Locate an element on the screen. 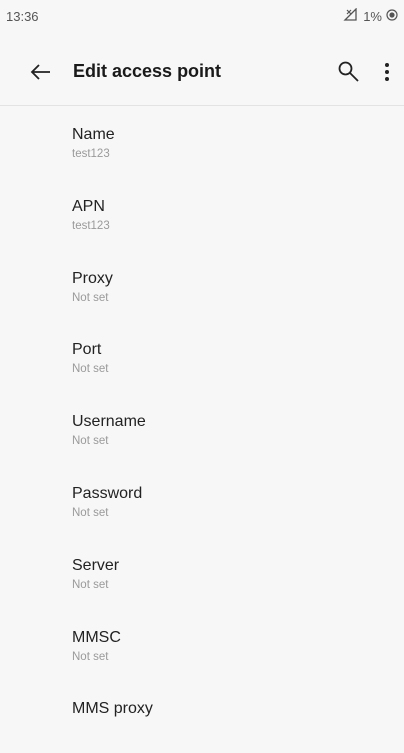  setting-username: Username Not set is located at coordinates (202, 430).